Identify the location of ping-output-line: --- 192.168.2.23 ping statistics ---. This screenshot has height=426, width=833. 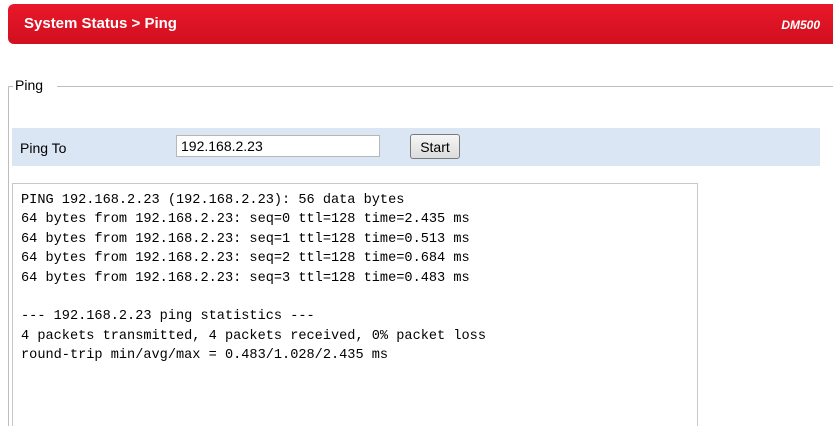
(168, 317).